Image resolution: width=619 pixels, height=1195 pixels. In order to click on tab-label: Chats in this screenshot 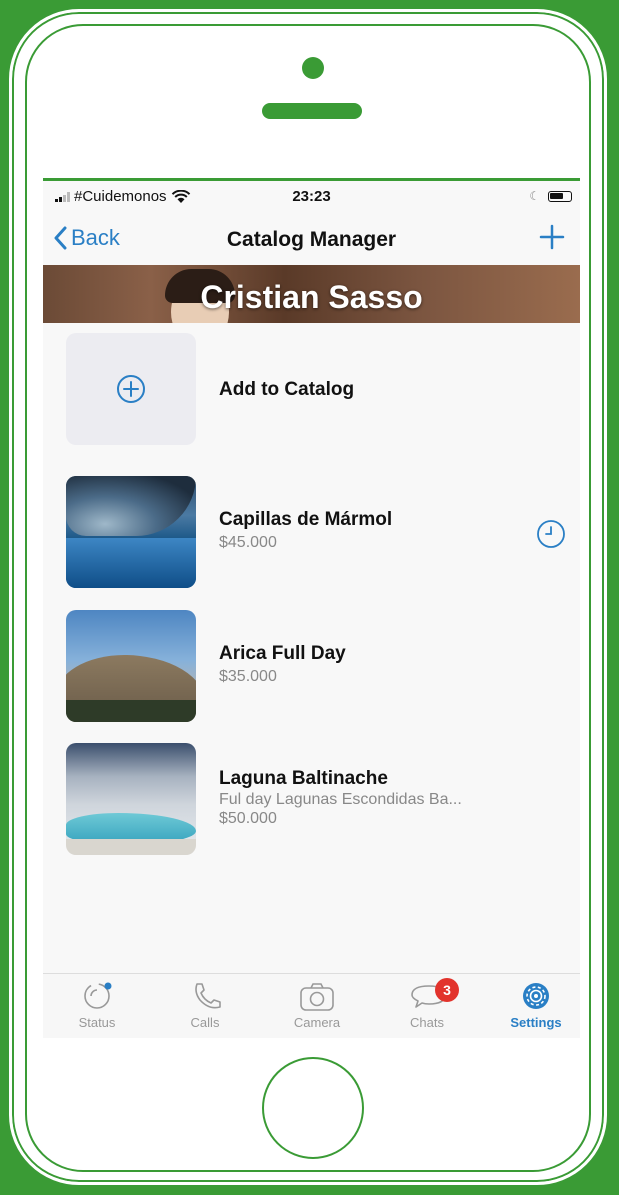, I will do `click(427, 1022)`.